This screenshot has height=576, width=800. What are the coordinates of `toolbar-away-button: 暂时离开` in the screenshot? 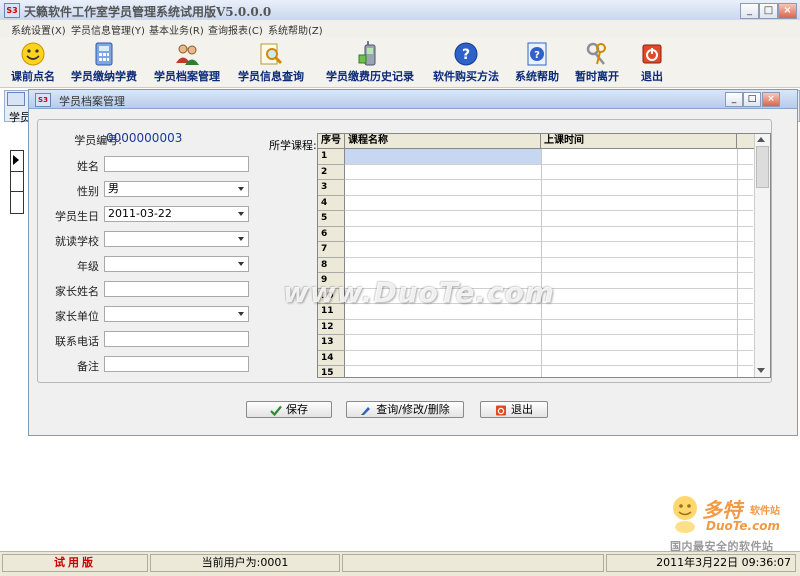 It's located at (597, 62).